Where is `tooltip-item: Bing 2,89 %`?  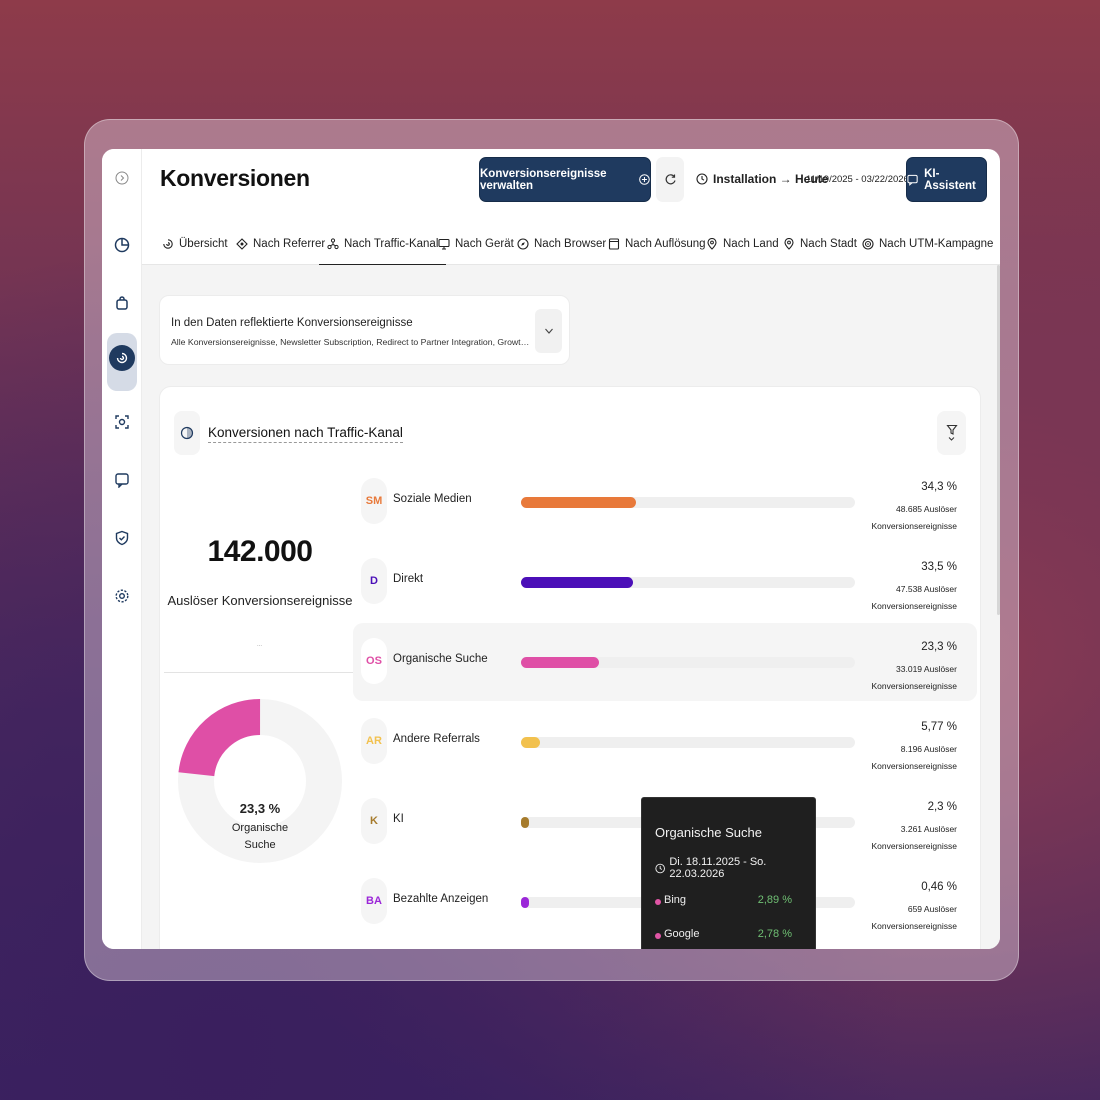 tooltip-item: Bing 2,89 % is located at coordinates (730, 902).